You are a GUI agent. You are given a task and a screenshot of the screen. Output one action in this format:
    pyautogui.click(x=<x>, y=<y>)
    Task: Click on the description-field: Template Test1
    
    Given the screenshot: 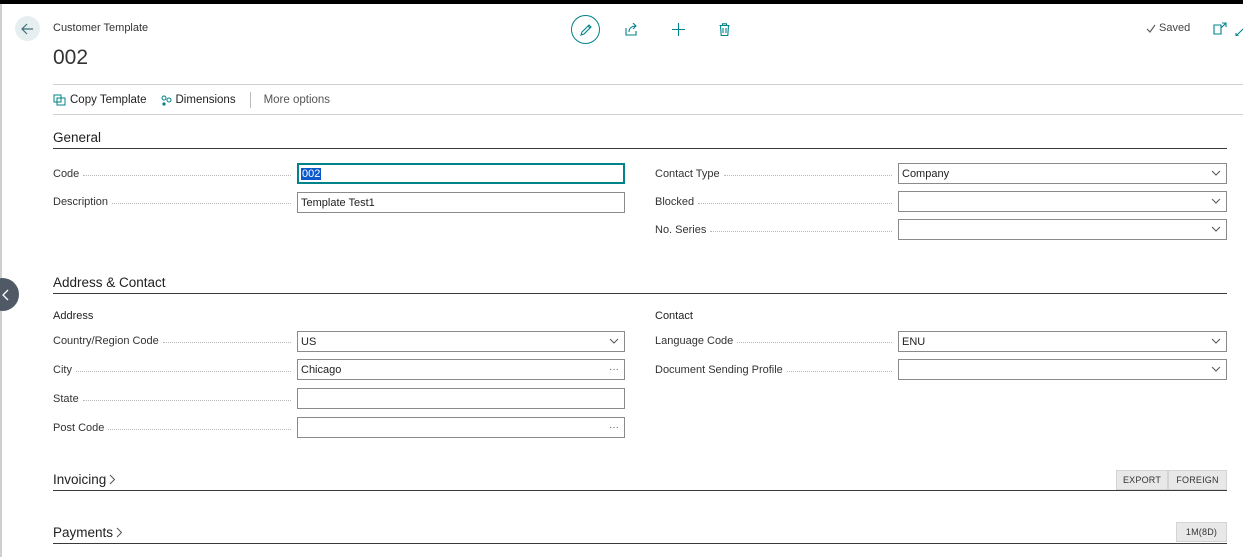 What is the action you would take?
    pyautogui.click(x=461, y=202)
    